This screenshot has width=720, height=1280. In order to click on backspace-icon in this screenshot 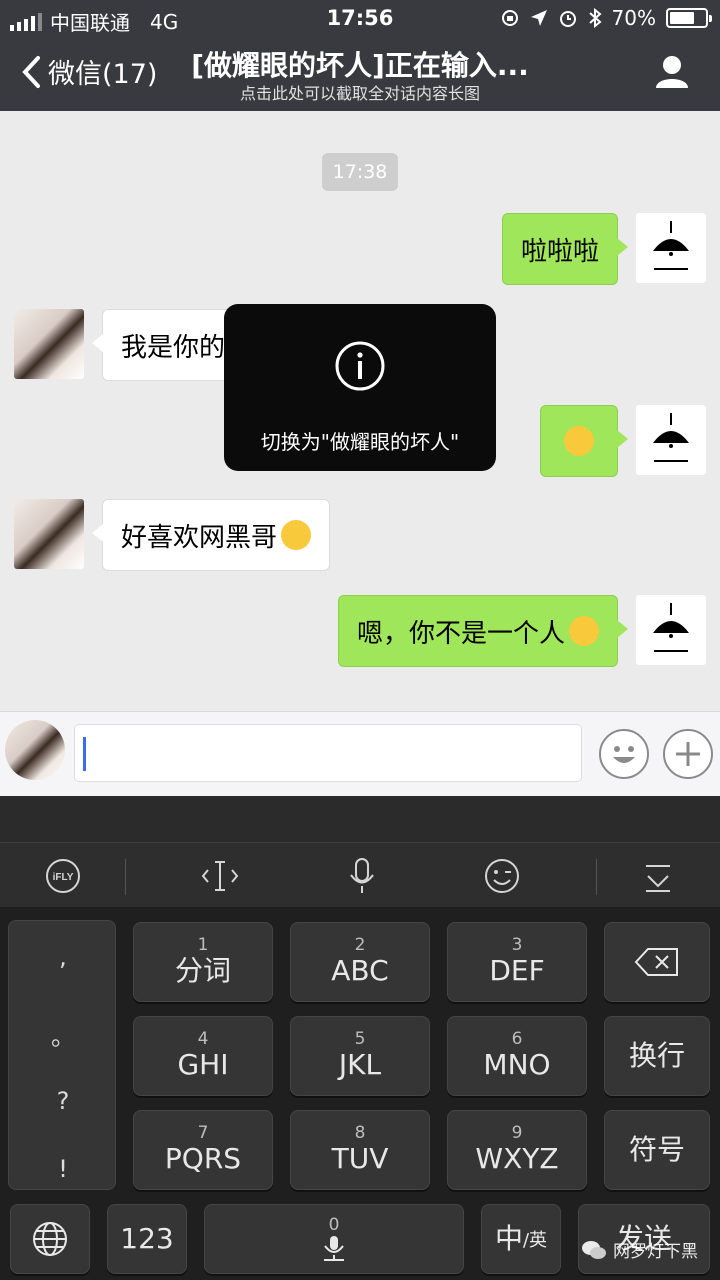, I will do `click(656, 962)`.